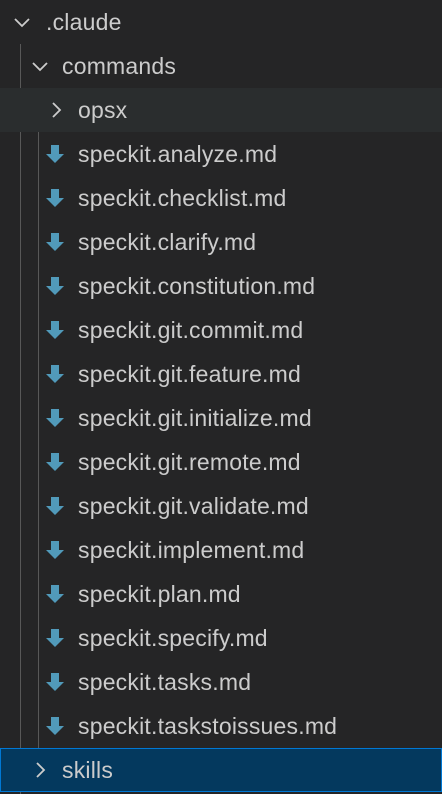 This screenshot has width=442, height=794. What do you see at coordinates (103, 110) in the screenshot?
I see `folder-label-opsx: opsx` at bounding box center [103, 110].